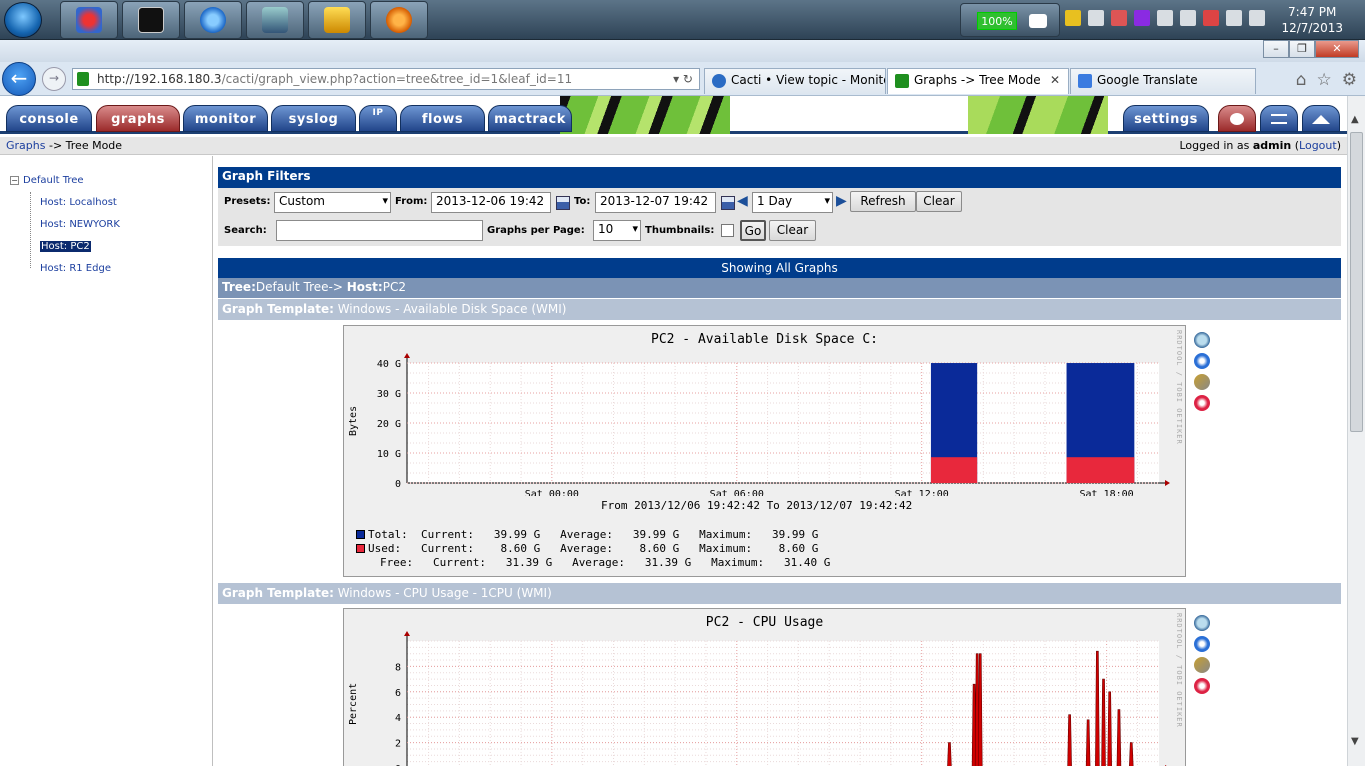  I want to click on network-icon, so click(1096, 18).